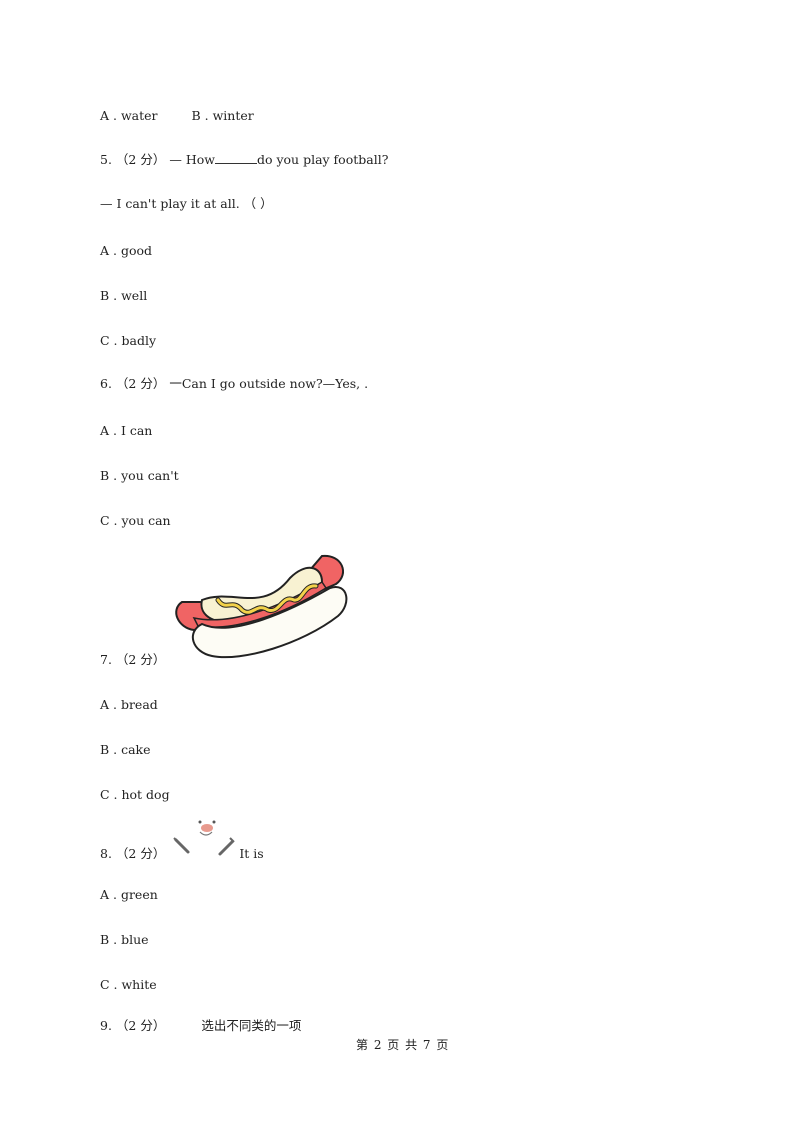  Describe the element at coordinates (129, 894) in the screenshot. I see `q8-option-a: A . green` at that location.